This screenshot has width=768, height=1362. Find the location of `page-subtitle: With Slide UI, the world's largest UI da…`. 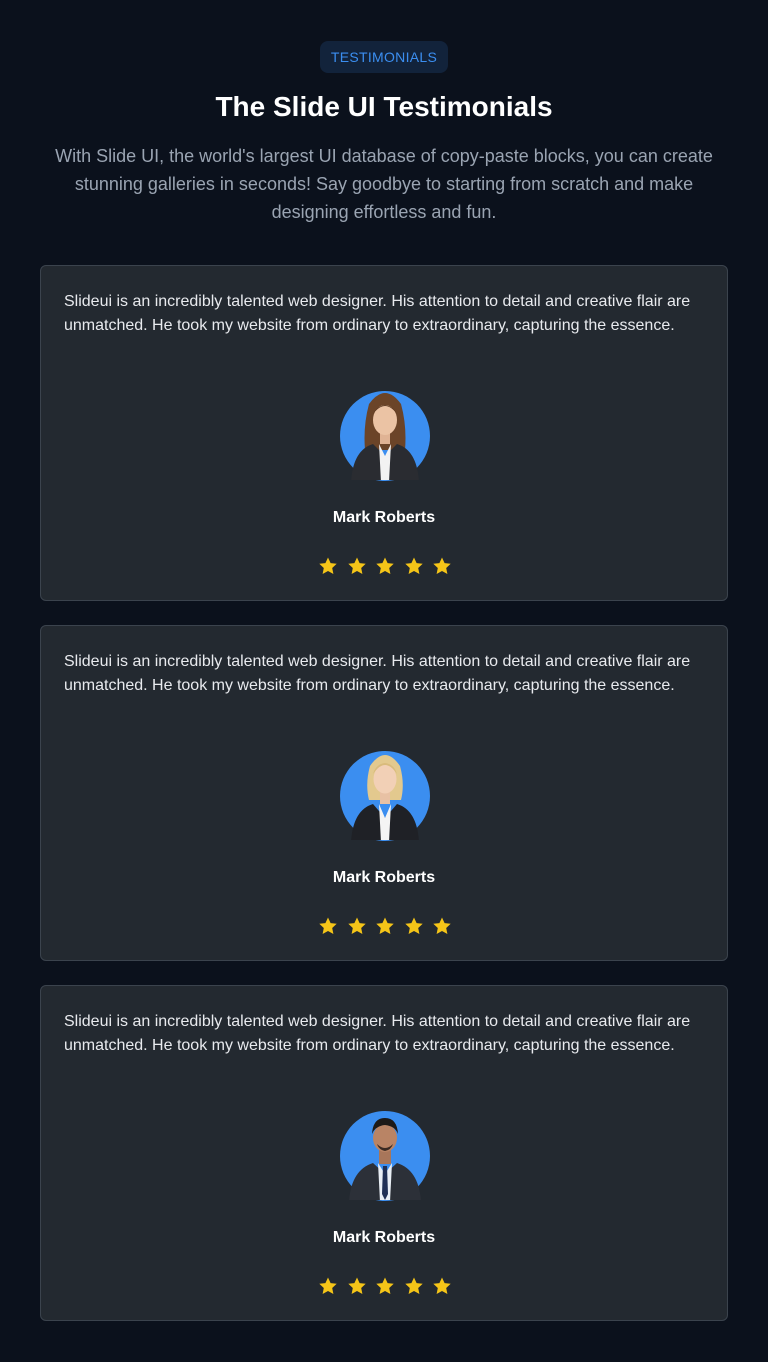

page-subtitle: With Slide UI, the world's largest UI da… is located at coordinates (384, 184).